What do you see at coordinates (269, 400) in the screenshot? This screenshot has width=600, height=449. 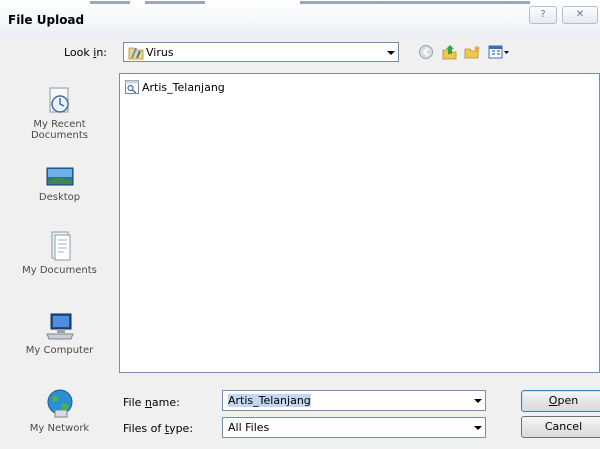 I see `file-name-value: Artis_Telanjang` at bounding box center [269, 400].